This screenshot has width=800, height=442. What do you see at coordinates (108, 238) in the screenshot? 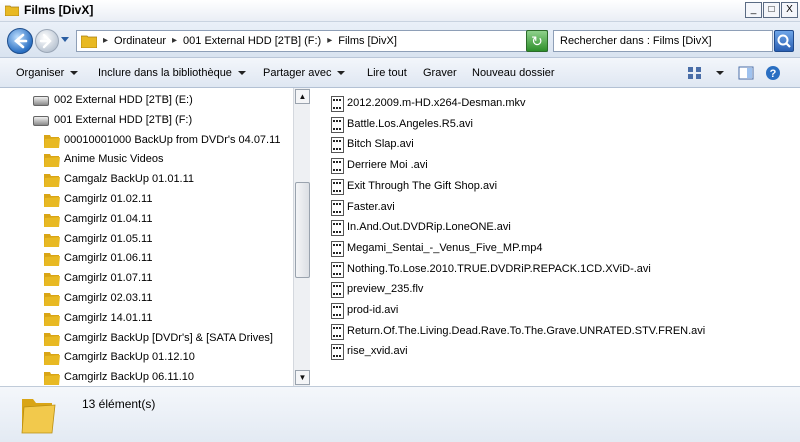
I see `nav-item-label: Camgirlz 01.05.11` at bounding box center [108, 238].